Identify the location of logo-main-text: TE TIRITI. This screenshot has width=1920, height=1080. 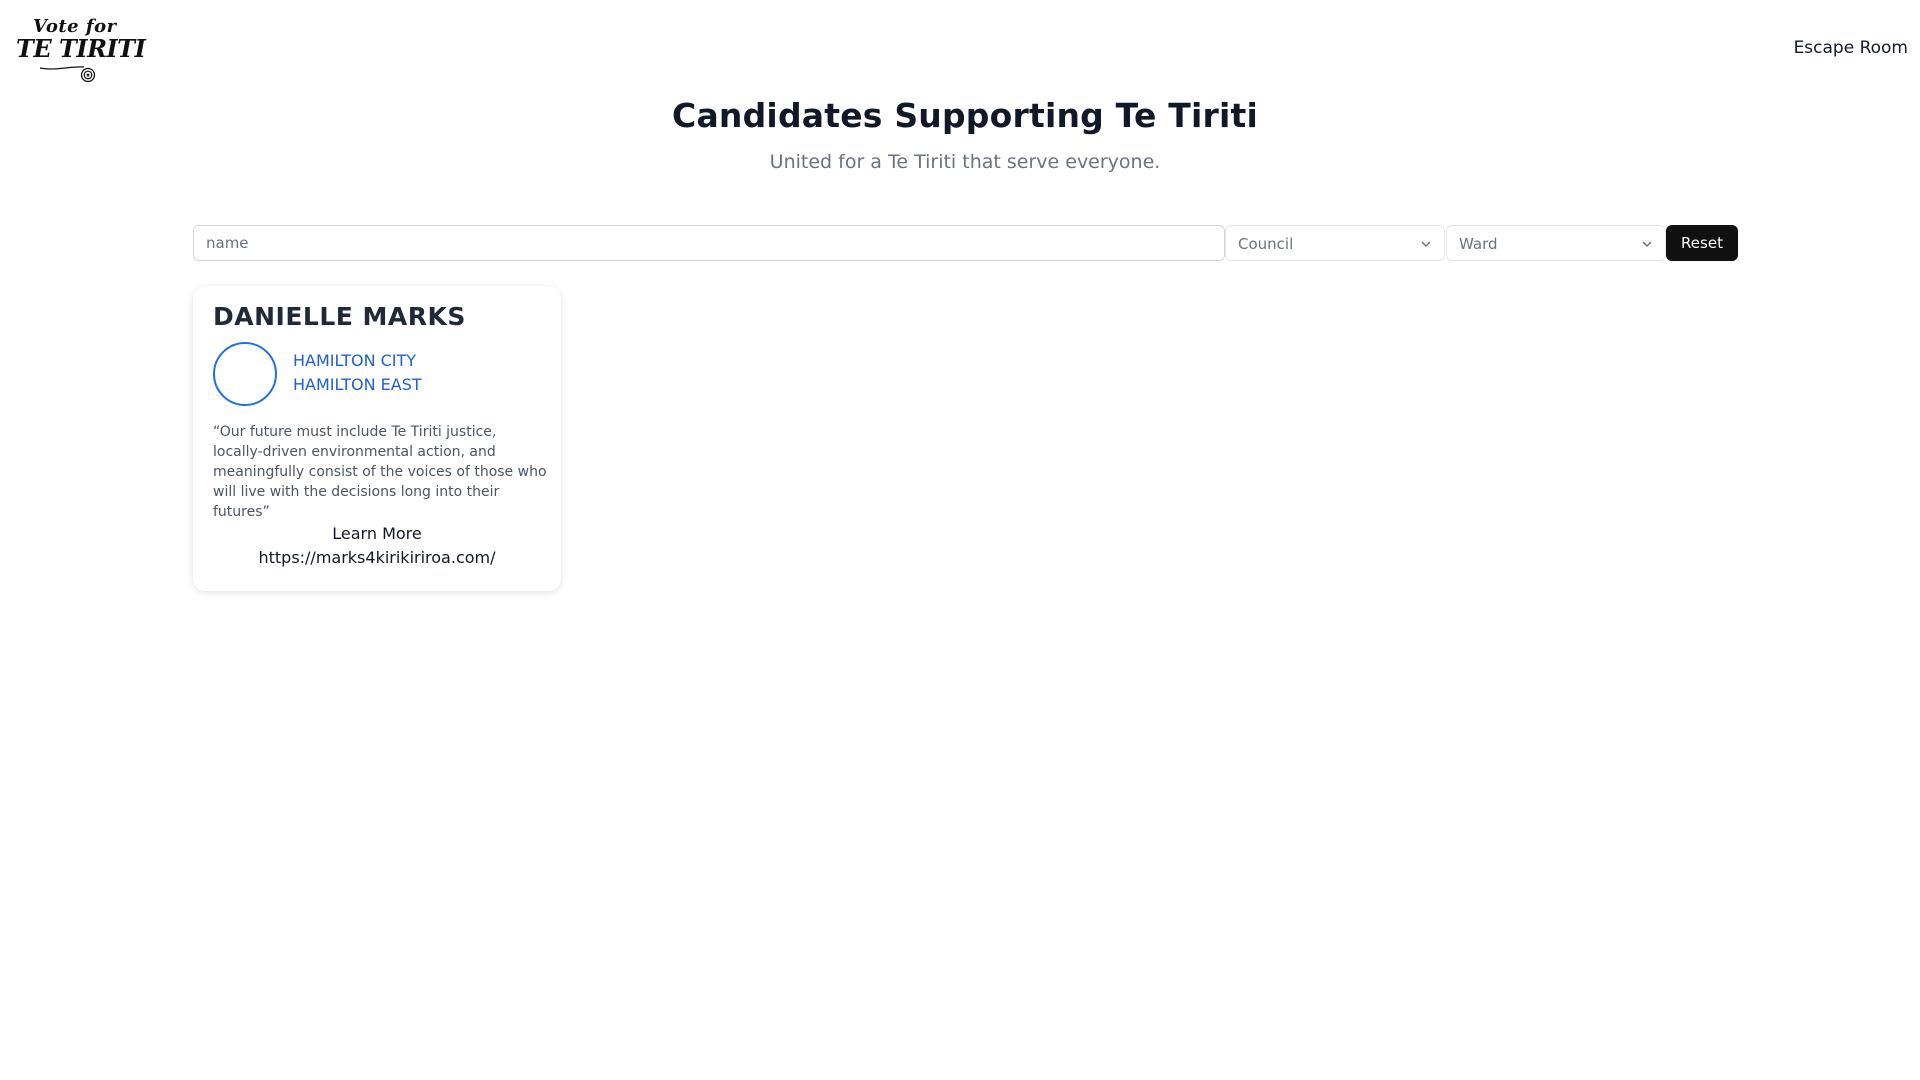
(81, 48).